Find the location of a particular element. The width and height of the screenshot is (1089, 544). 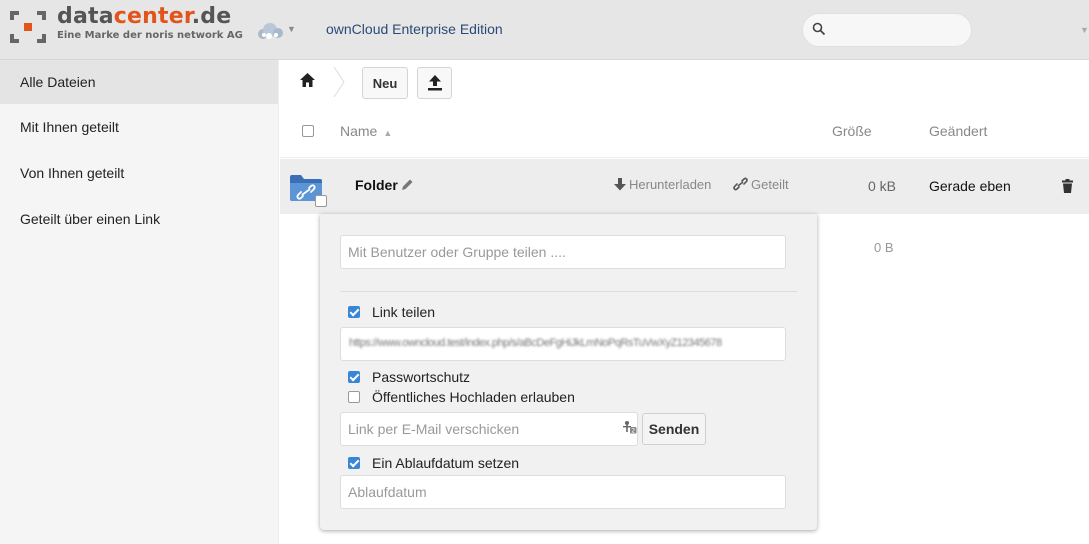

controls-bar: Neu is located at coordinates (684, 82).